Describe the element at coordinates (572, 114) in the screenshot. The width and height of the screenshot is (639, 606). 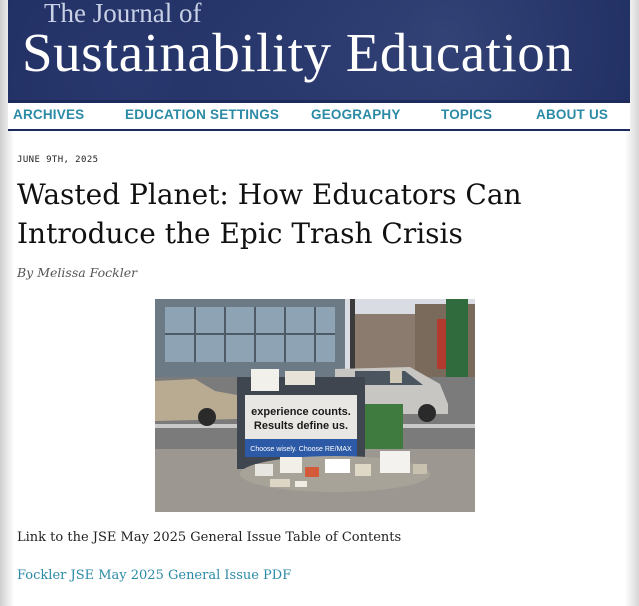
I see `nav-about-us: ABOUT US` at that location.